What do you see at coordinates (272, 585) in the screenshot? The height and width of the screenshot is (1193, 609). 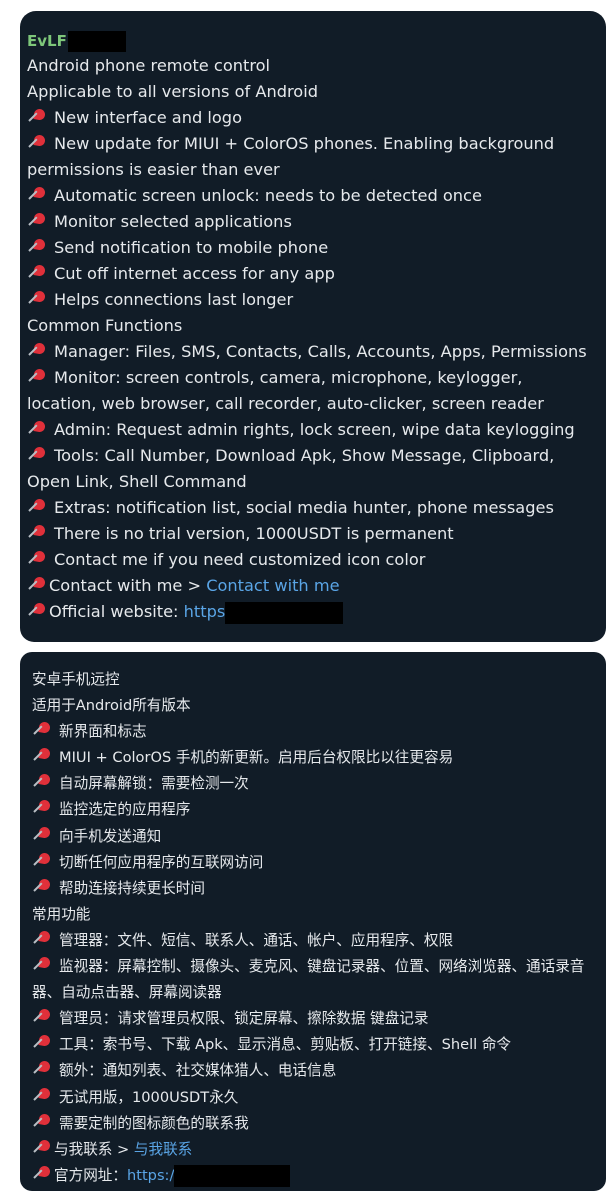 I see `contact-link: Contact with me` at bounding box center [272, 585].